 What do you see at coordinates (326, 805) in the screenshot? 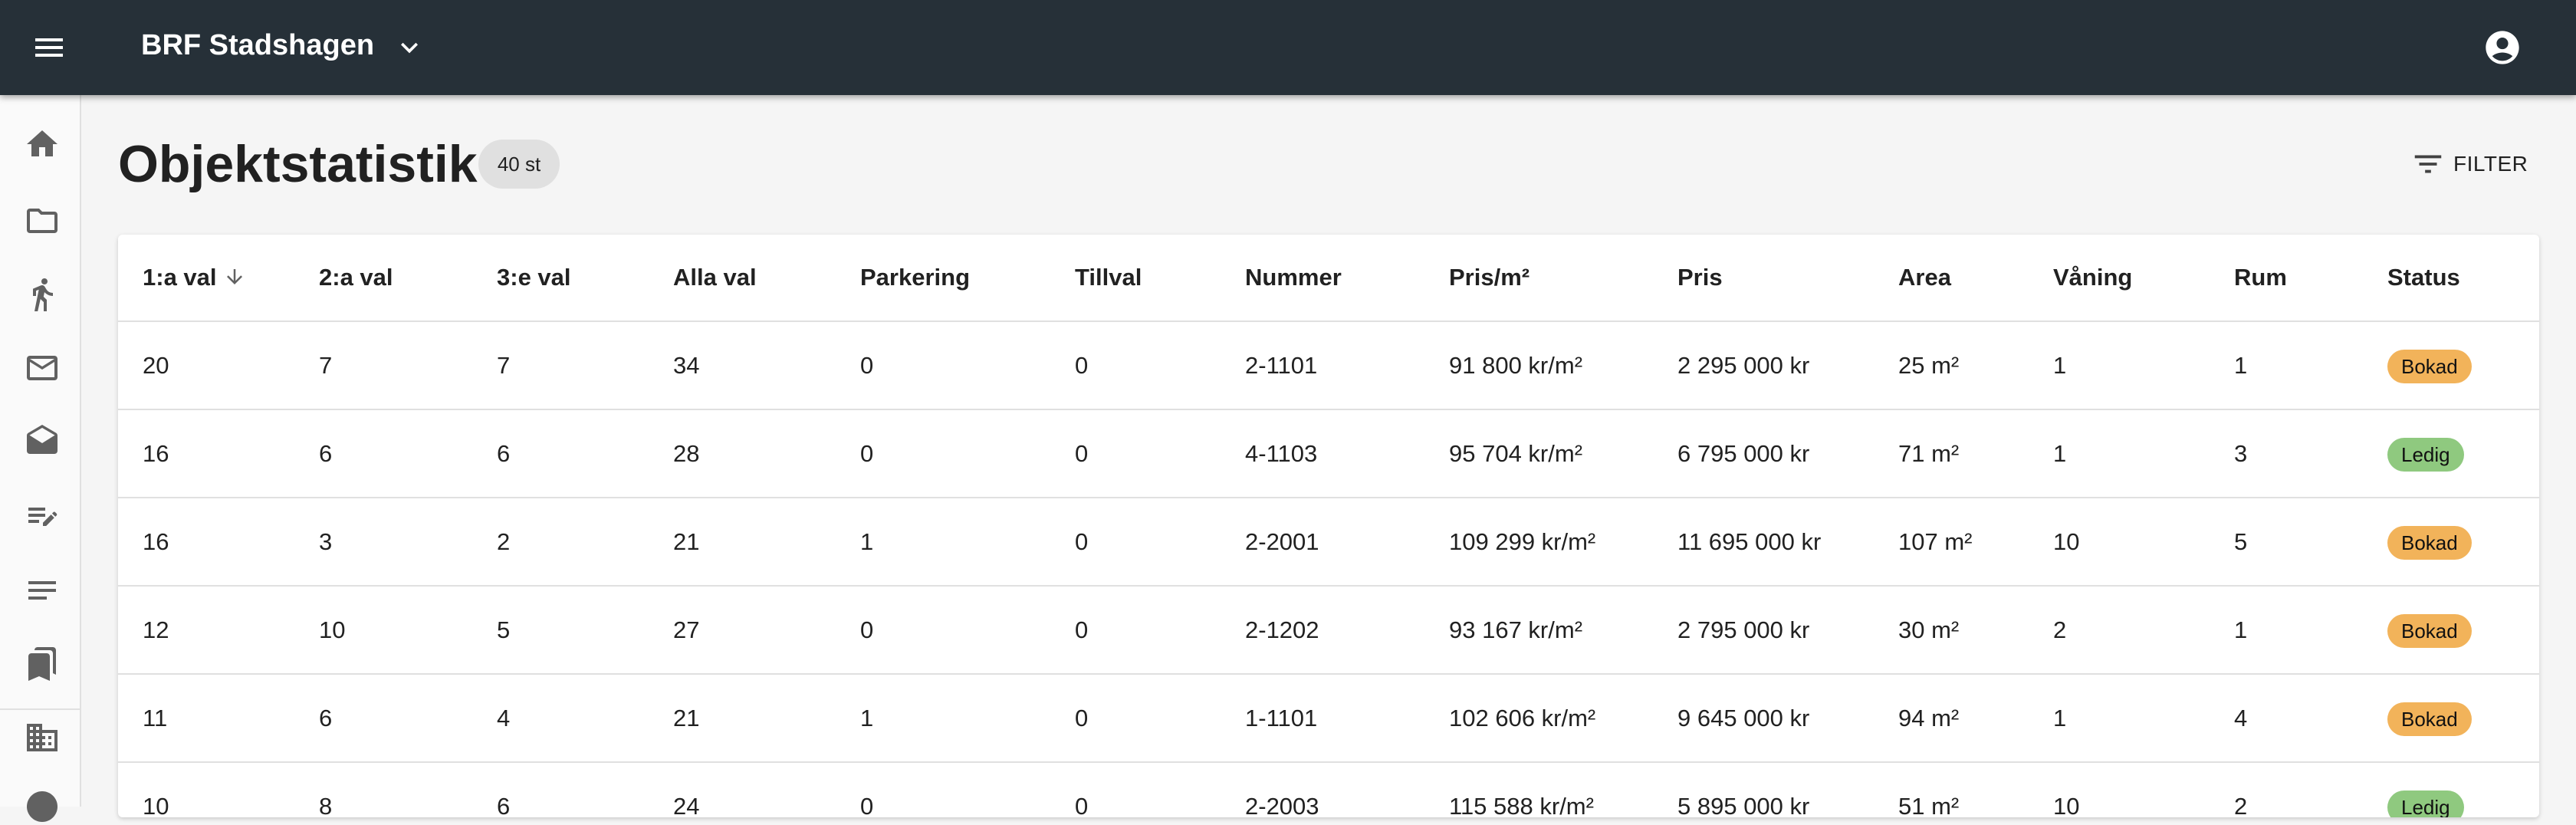
I see `table-cell: 8` at bounding box center [326, 805].